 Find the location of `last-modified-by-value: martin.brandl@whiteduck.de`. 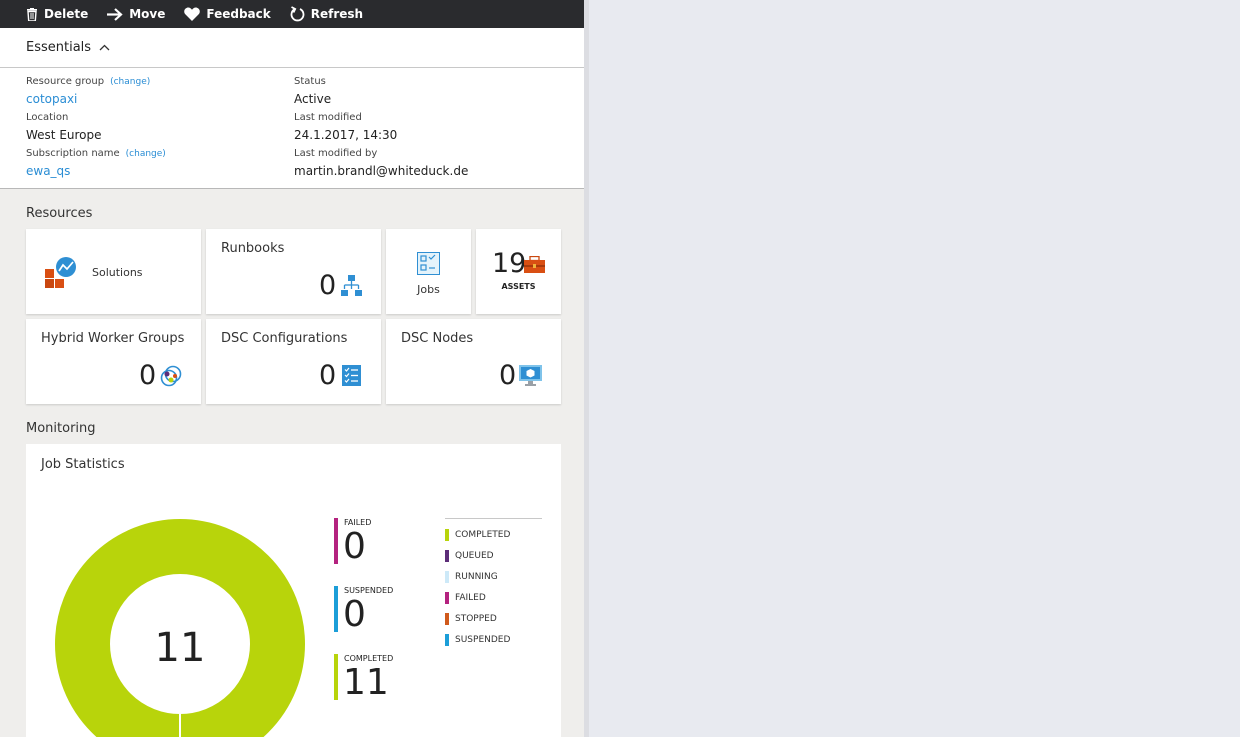

last-modified-by-value: martin.brandl@whiteduck.de is located at coordinates (381, 171).